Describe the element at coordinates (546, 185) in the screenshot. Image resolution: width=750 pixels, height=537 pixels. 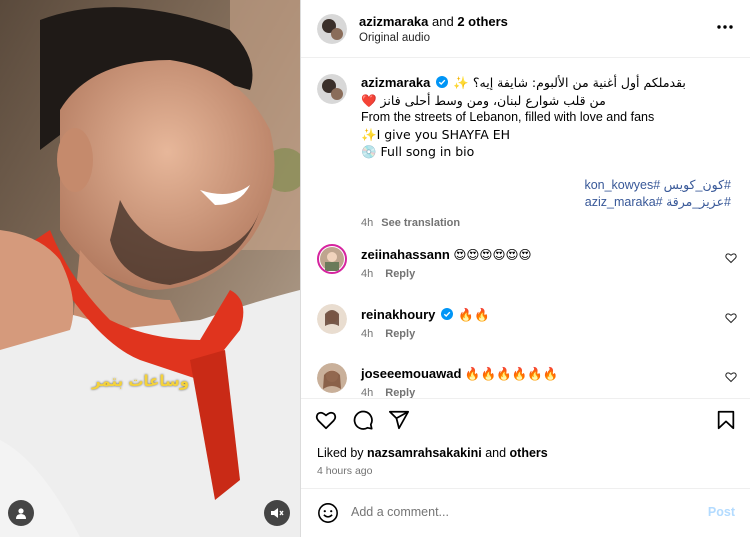
I see `hashtag-line-1: #كون_كويس #kon_kowyes` at that location.